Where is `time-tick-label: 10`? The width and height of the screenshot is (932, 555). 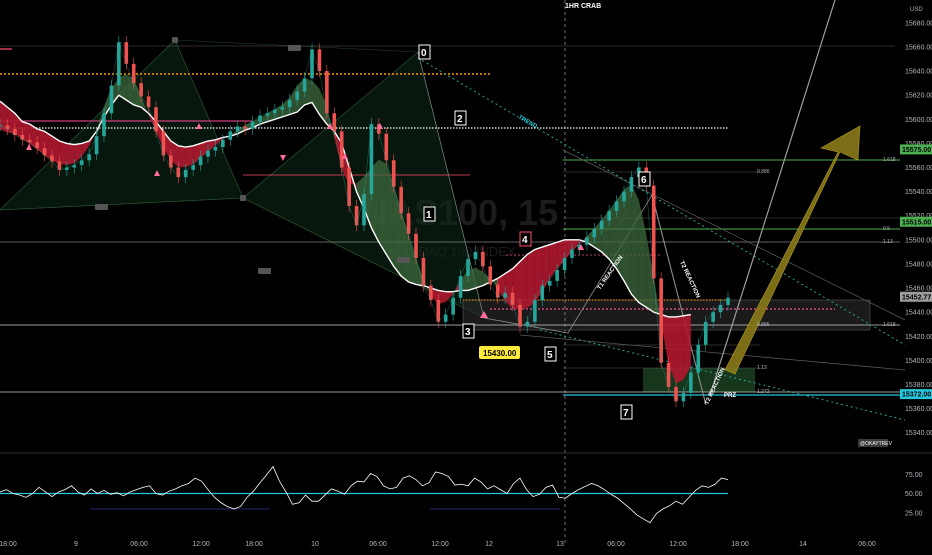
time-tick-label: 10 is located at coordinates (315, 544).